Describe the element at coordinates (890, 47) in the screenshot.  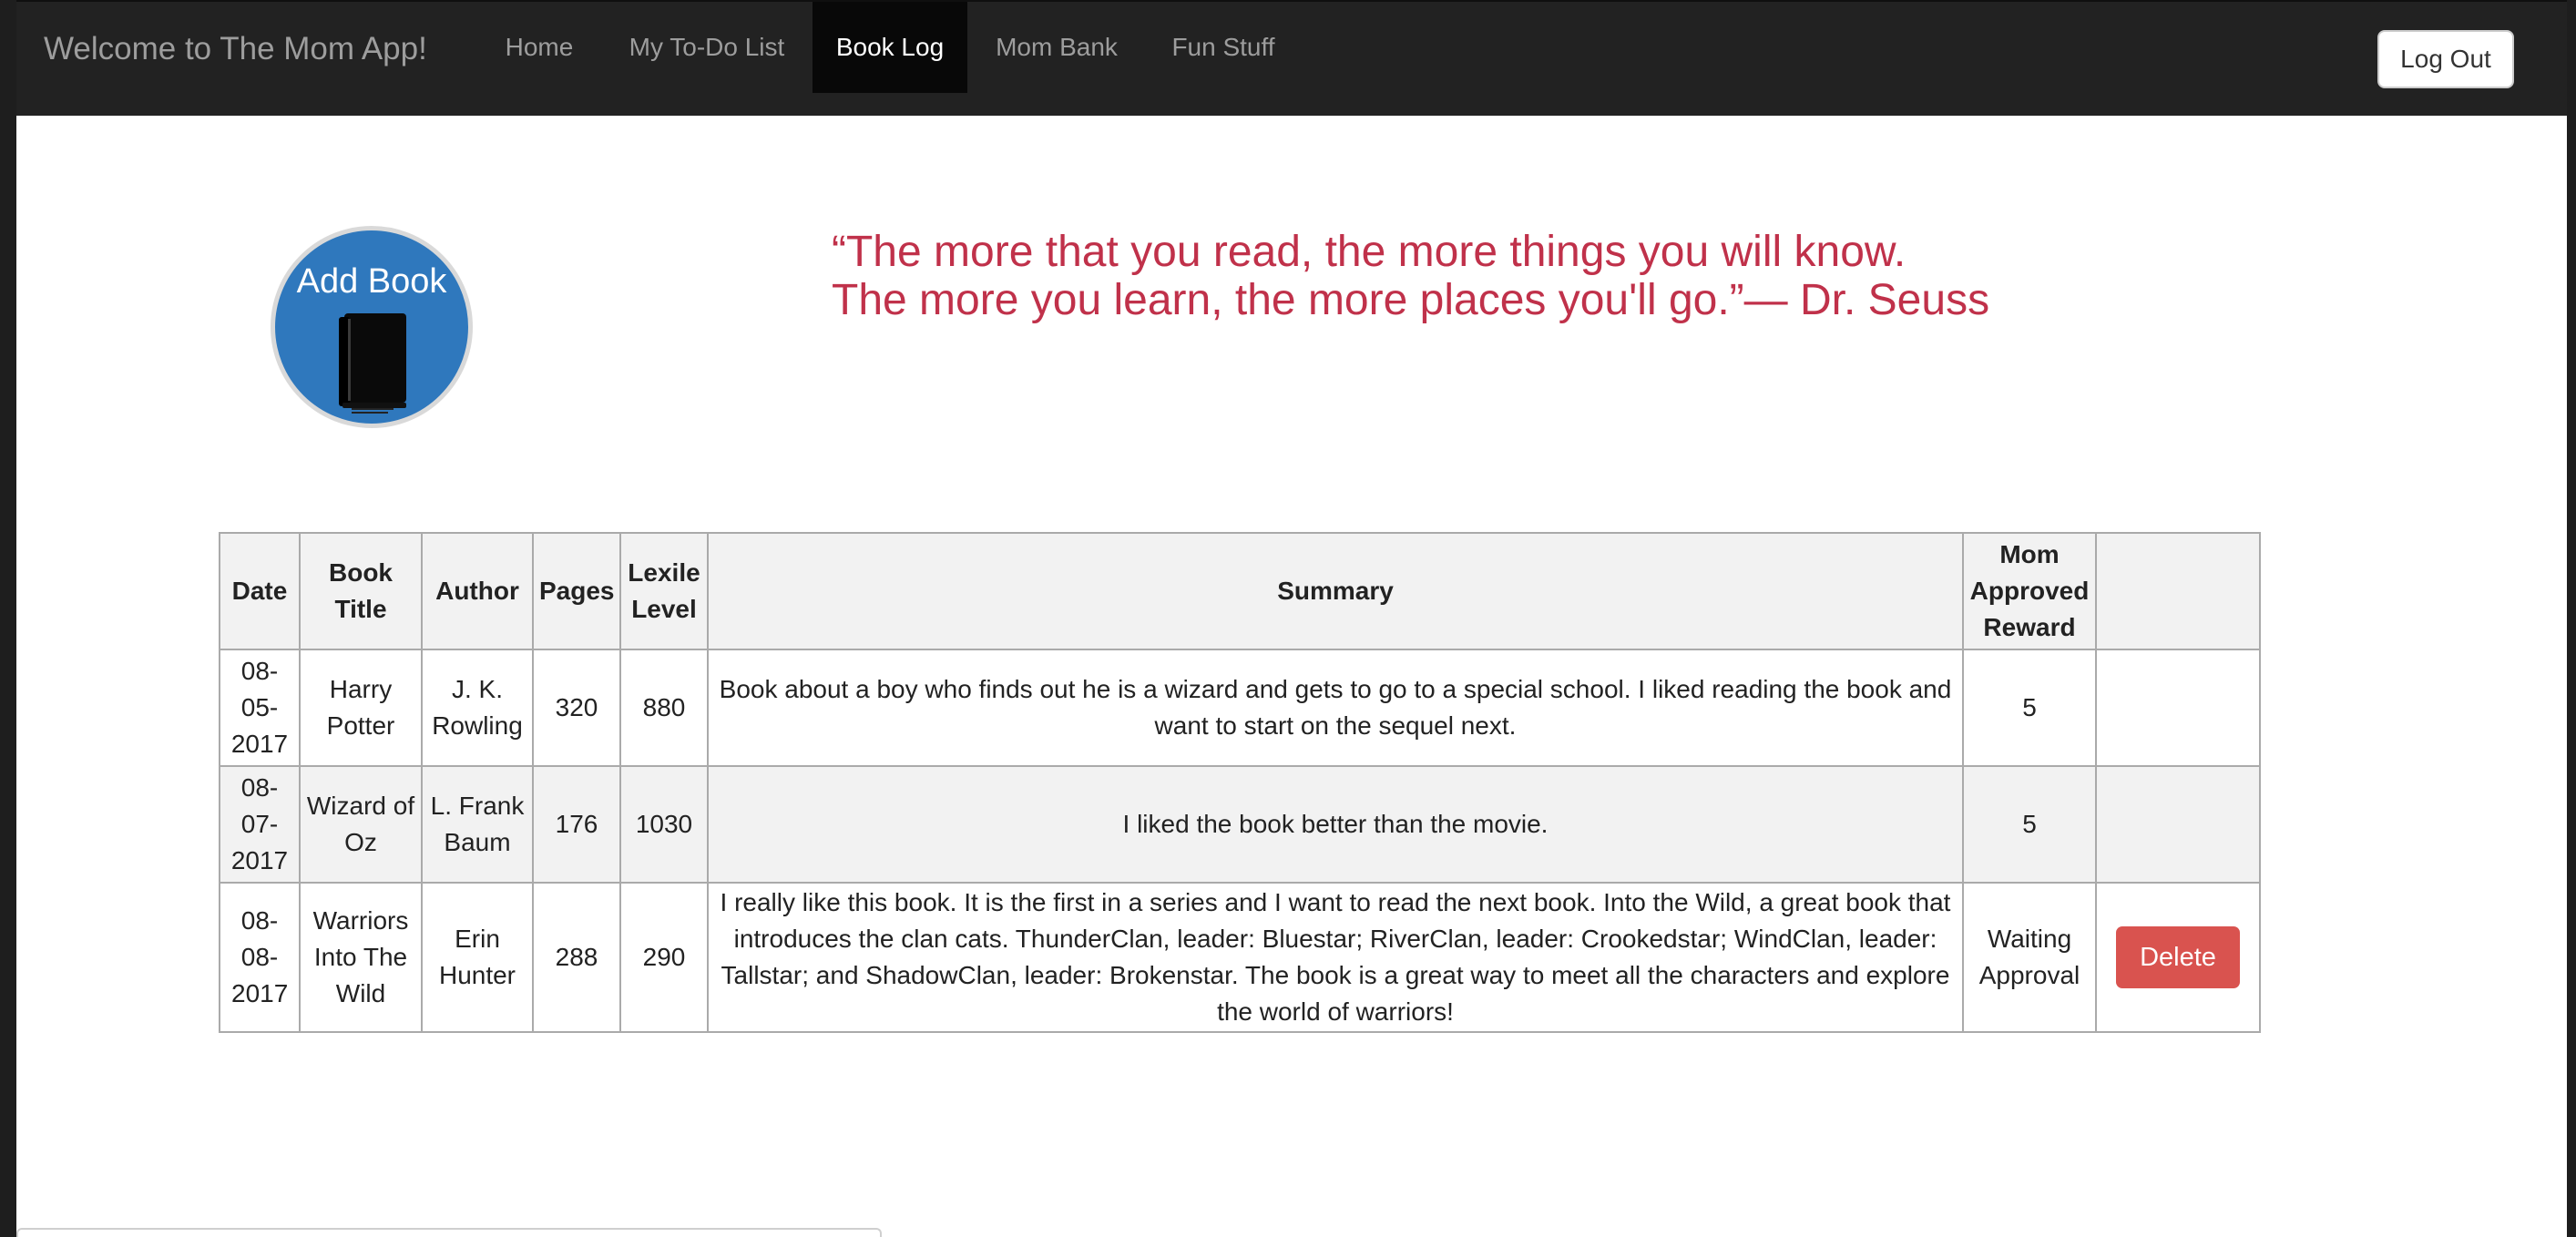
I see `nav-item-book-log: Book Log` at that location.